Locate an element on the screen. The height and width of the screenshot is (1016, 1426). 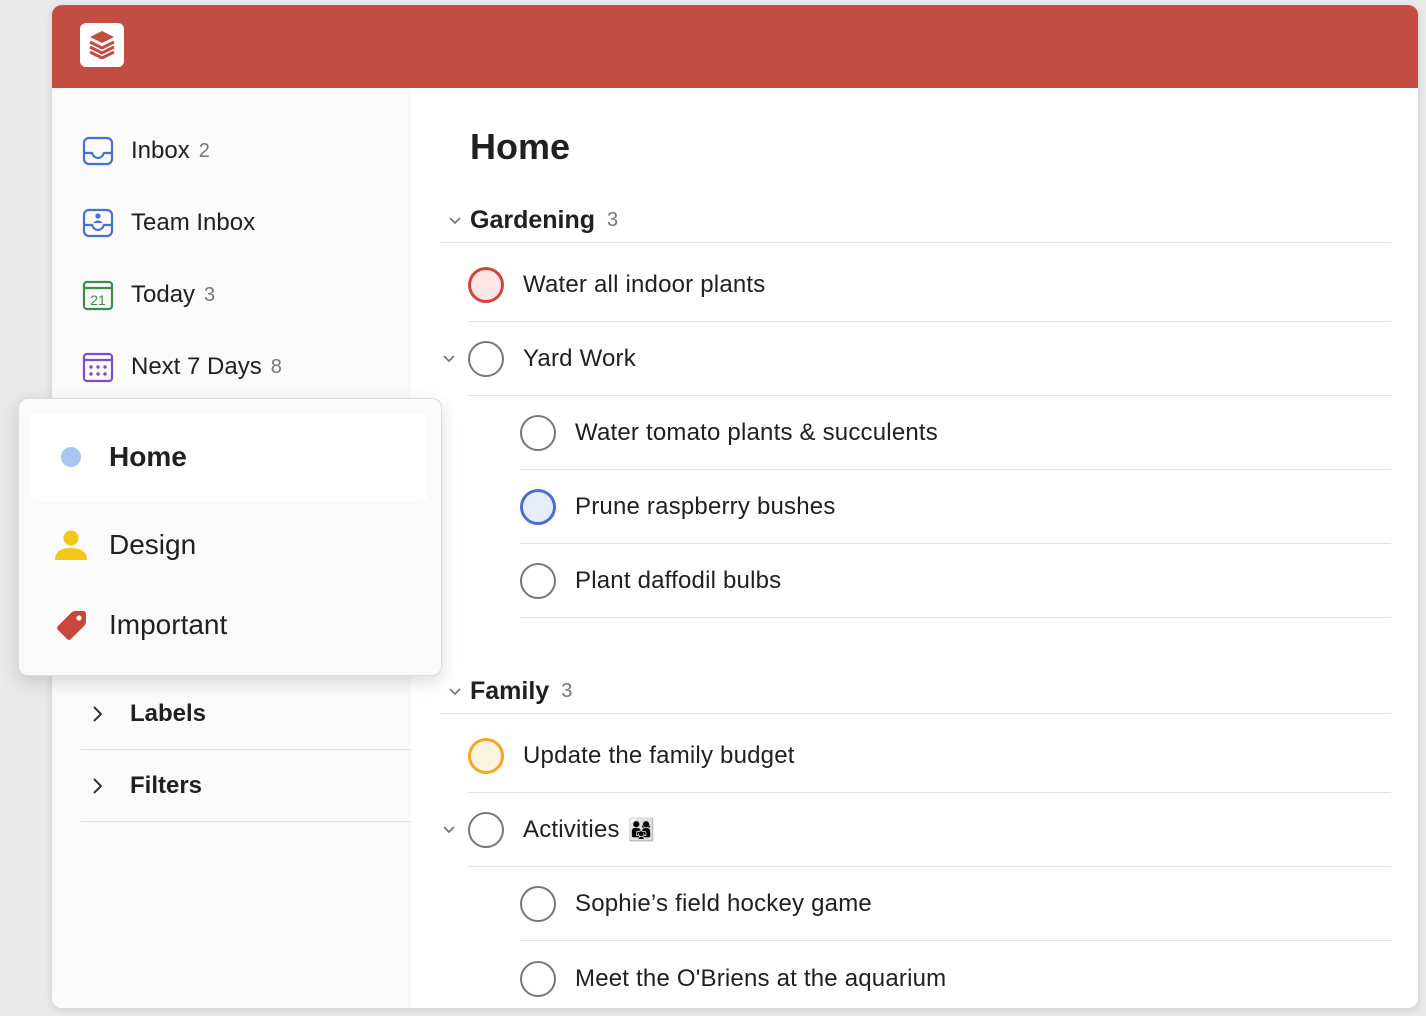
sidebar-section-labels: Labels is located at coordinates (246, 714).